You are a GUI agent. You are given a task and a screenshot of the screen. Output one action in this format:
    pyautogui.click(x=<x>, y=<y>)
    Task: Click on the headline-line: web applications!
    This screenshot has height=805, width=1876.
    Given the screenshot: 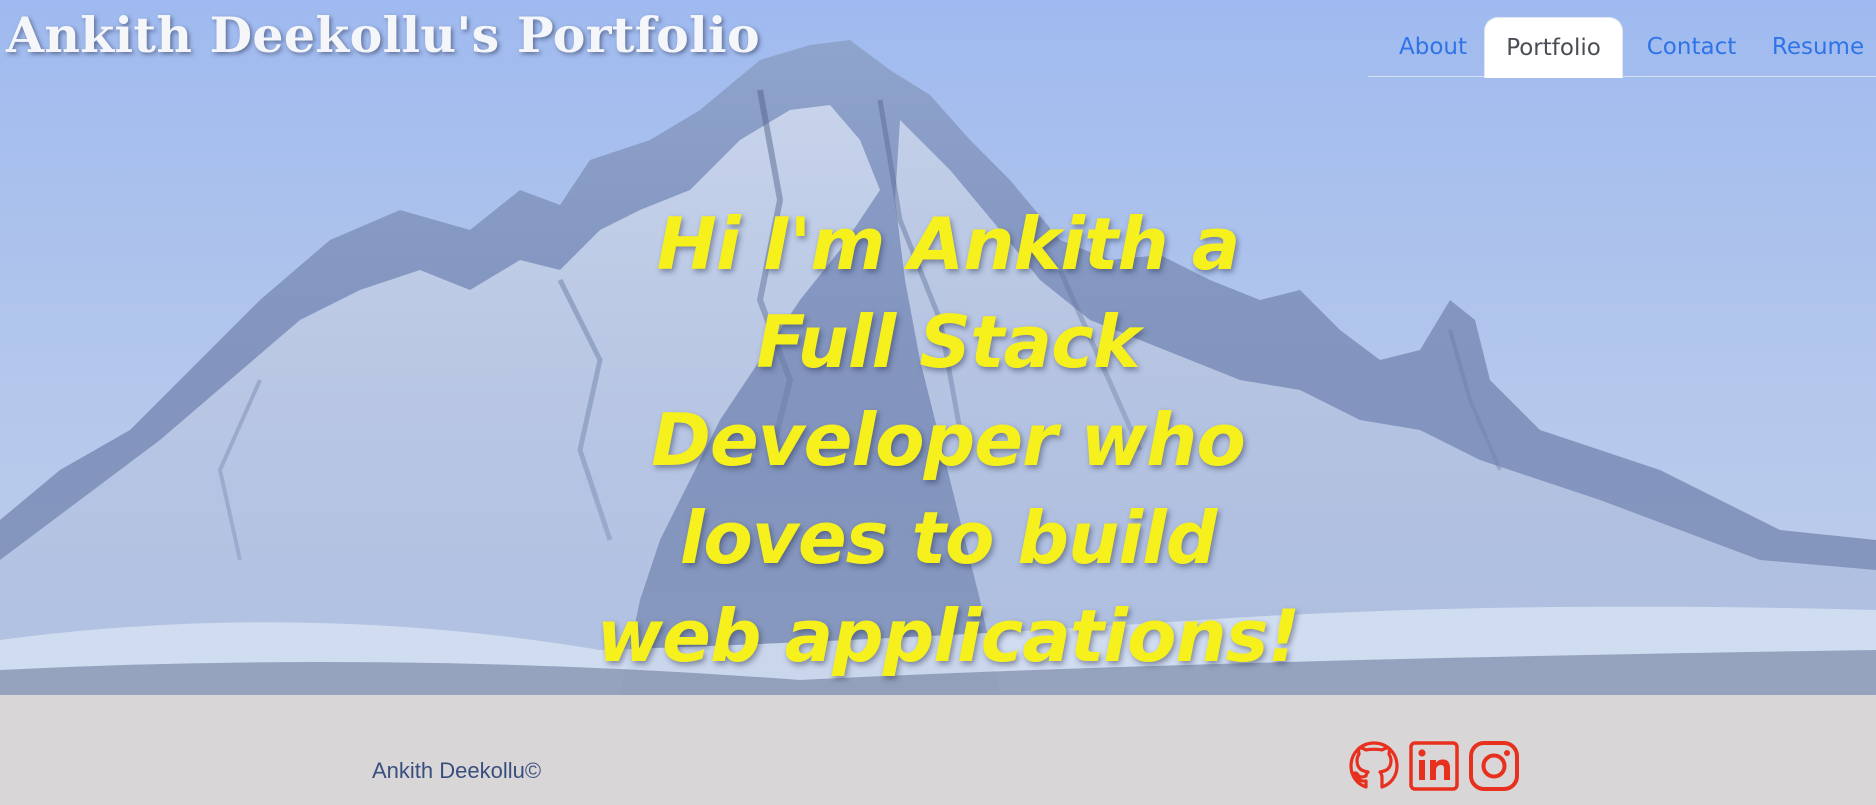 What is the action you would take?
    pyautogui.click(x=948, y=636)
    